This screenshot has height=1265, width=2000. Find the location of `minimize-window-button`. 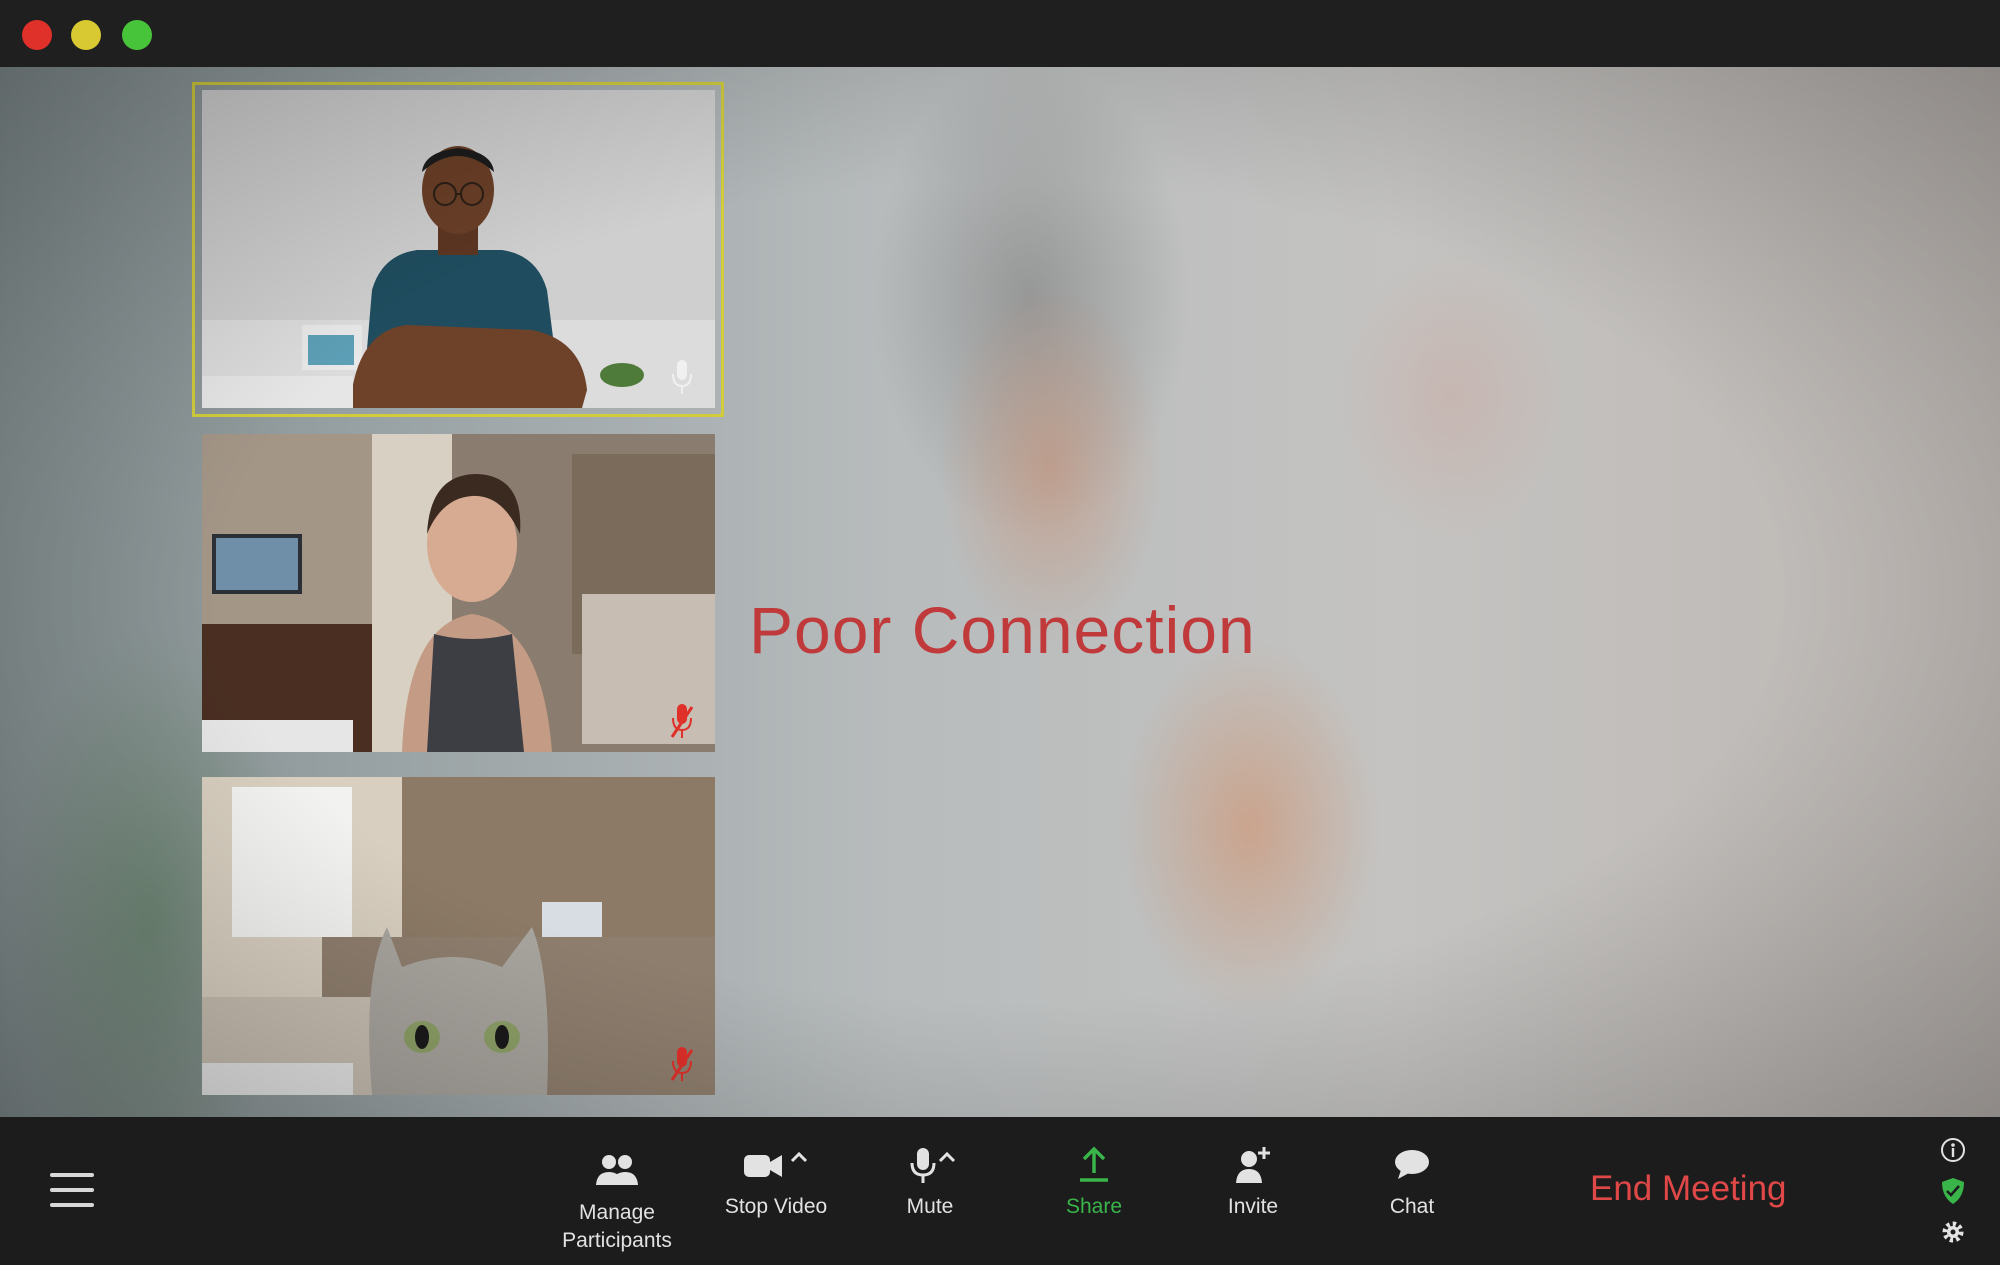

minimize-window-button is located at coordinates (86, 35).